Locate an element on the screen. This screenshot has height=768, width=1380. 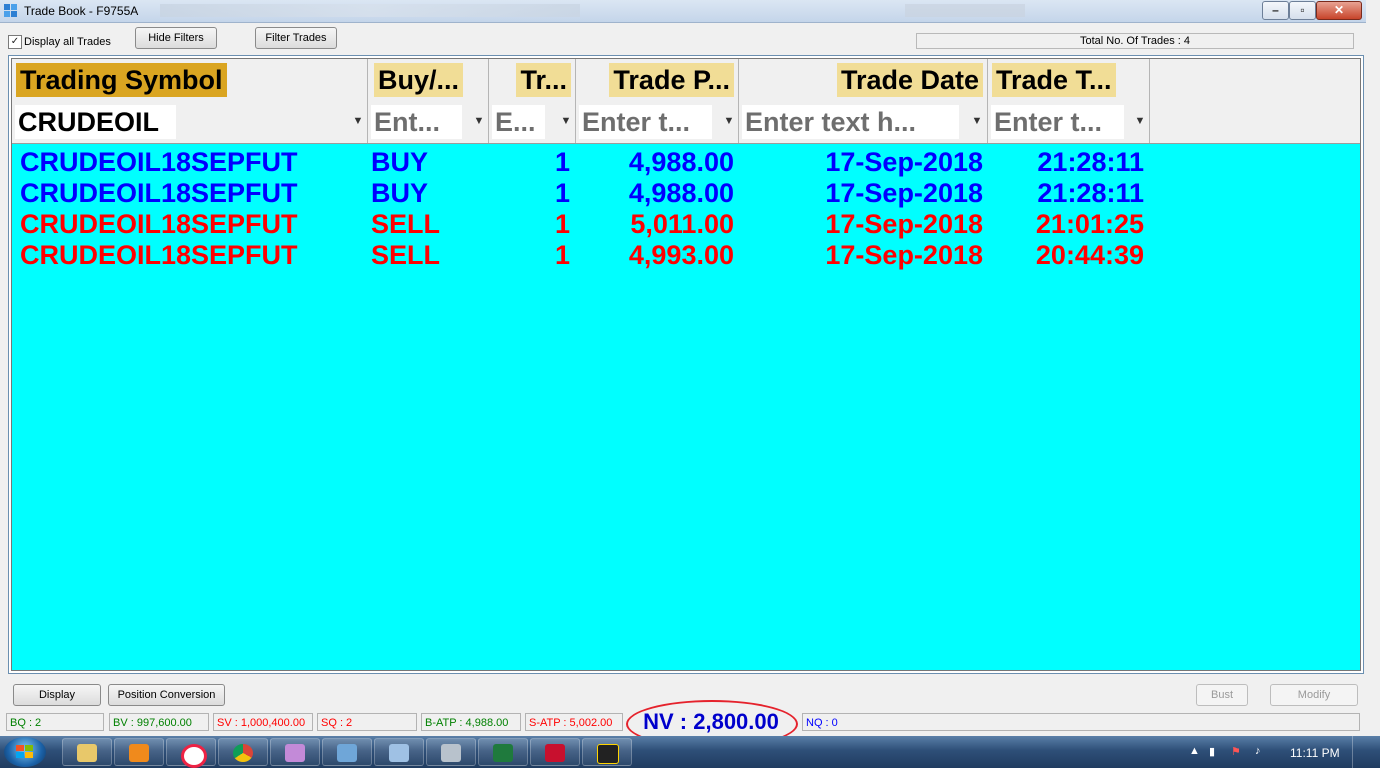
display-all-label: Display all Trades is located at coordinates (67, 42).